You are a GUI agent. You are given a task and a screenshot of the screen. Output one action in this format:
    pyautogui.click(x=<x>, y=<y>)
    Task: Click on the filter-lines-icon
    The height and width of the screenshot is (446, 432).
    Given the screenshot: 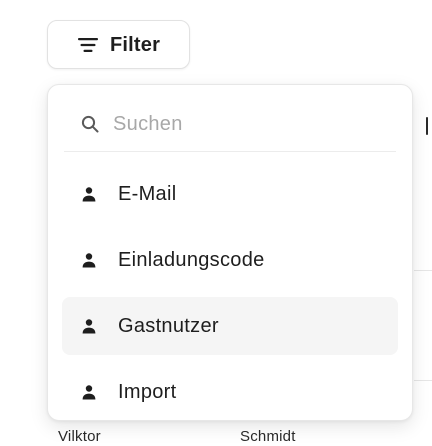 What is the action you would take?
    pyautogui.click(x=88, y=44)
    